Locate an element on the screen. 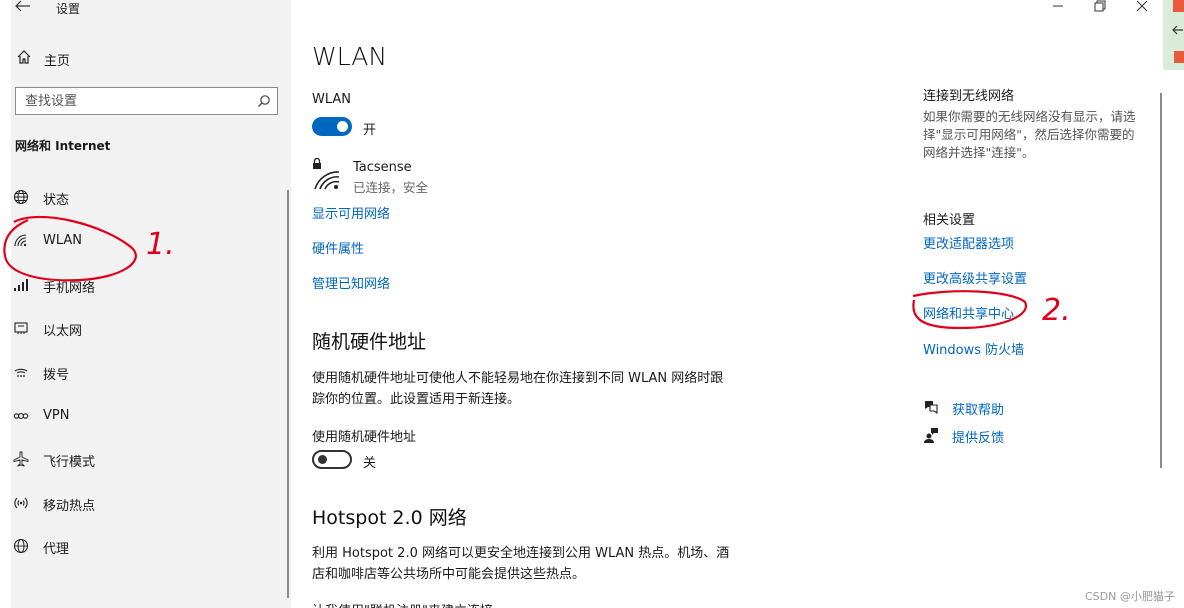 The image size is (1184, 608). search-input is located at coordinates (134, 101).